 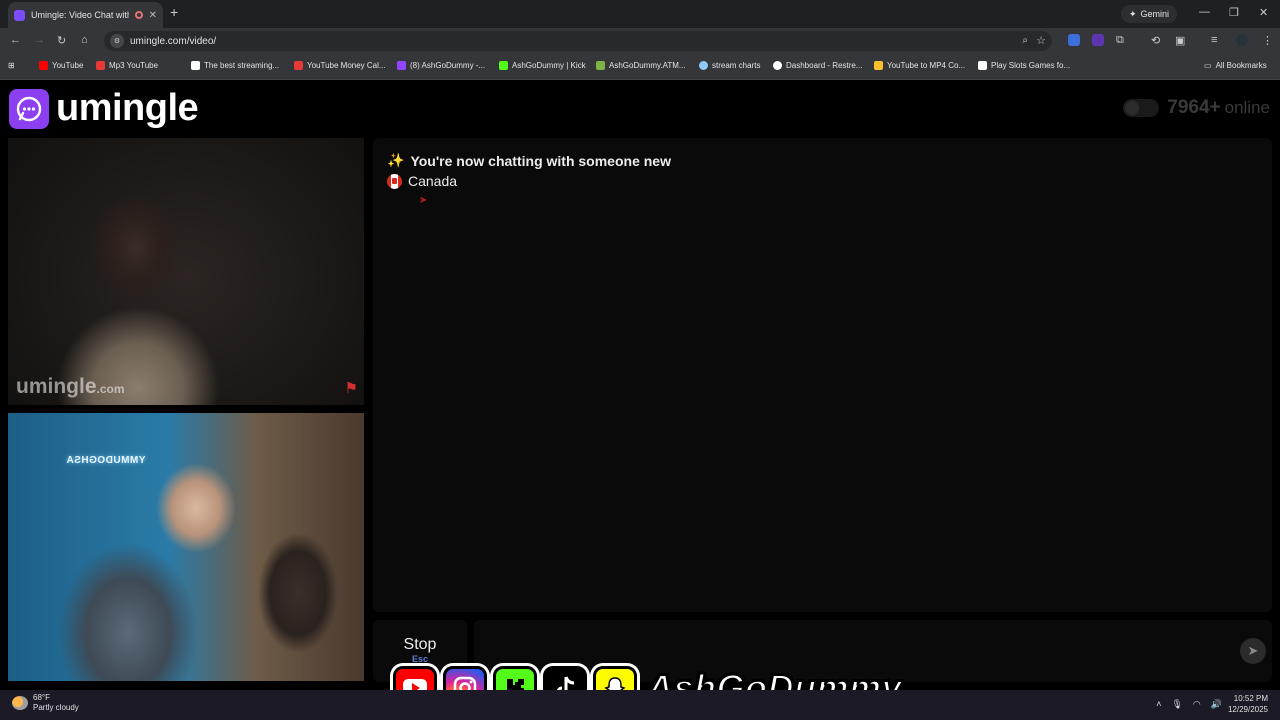 I want to click on restore-icon: ❐, so click(x=1234, y=12).